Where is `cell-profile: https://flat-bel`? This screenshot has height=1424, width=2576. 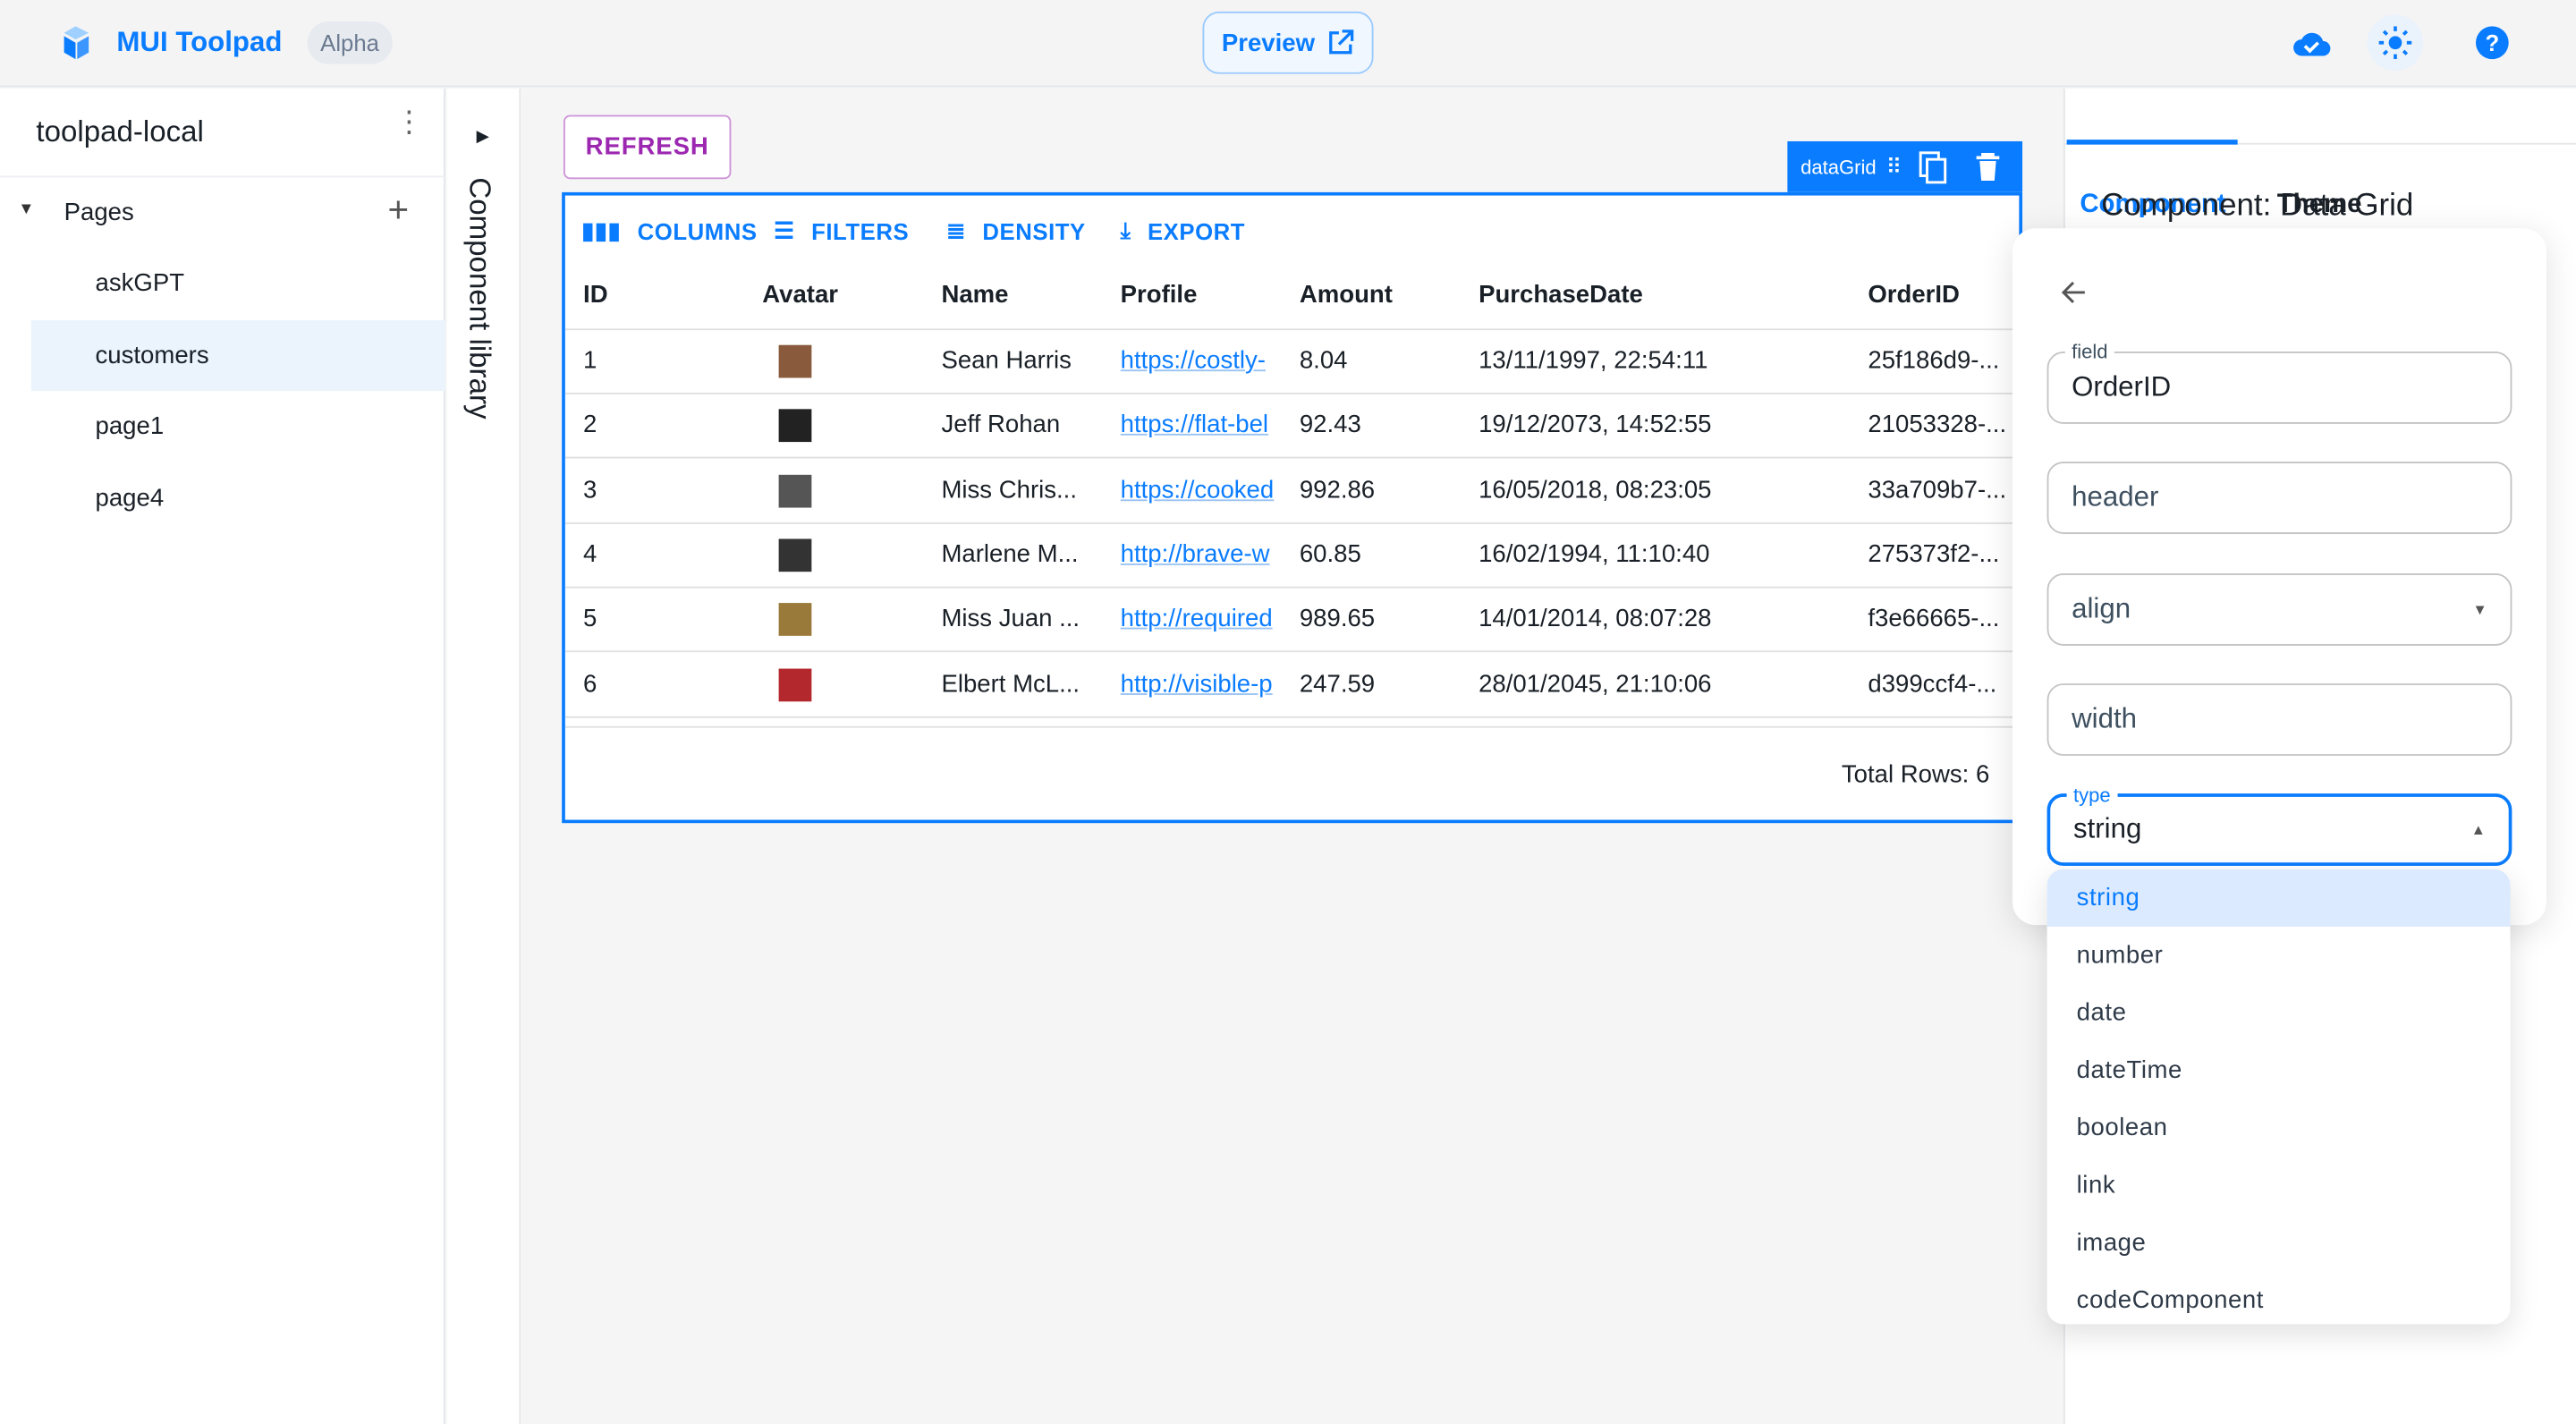 cell-profile: https://flat-bel is located at coordinates (1203, 425).